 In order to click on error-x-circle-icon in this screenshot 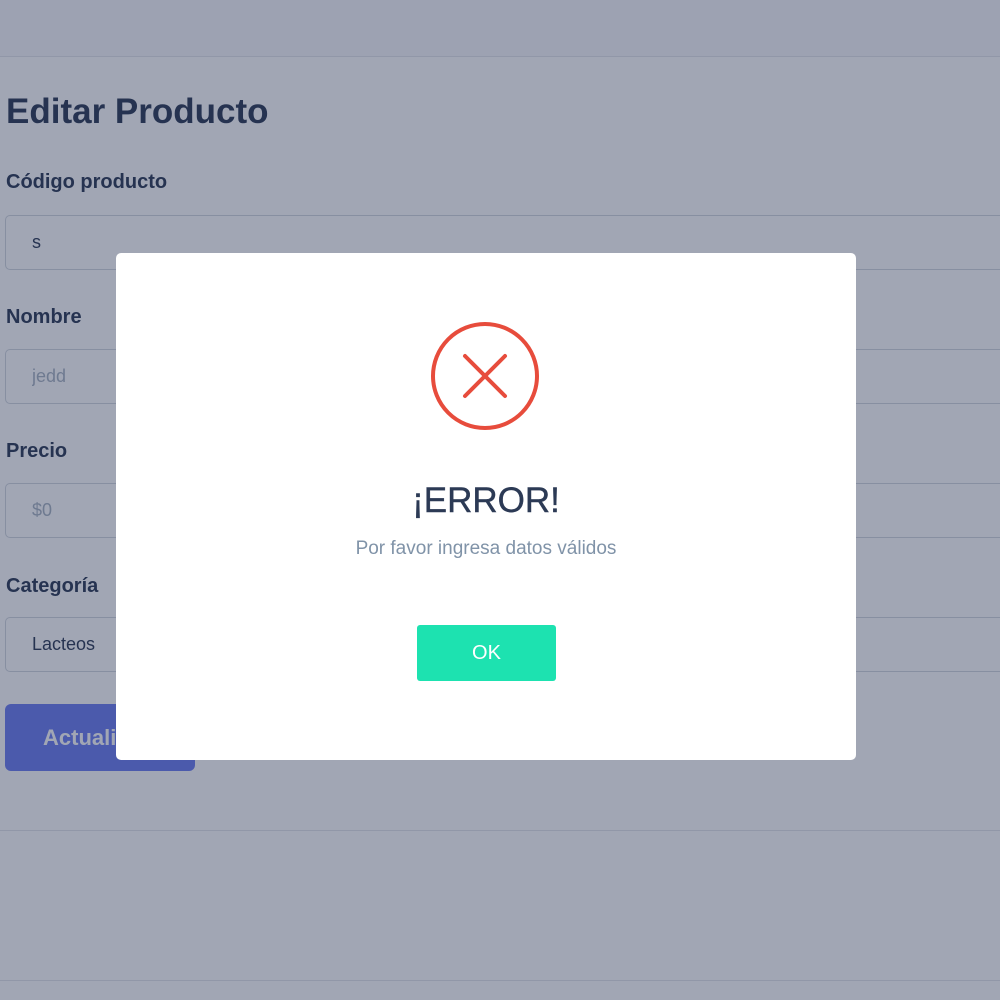, I will do `click(485, 376)`.